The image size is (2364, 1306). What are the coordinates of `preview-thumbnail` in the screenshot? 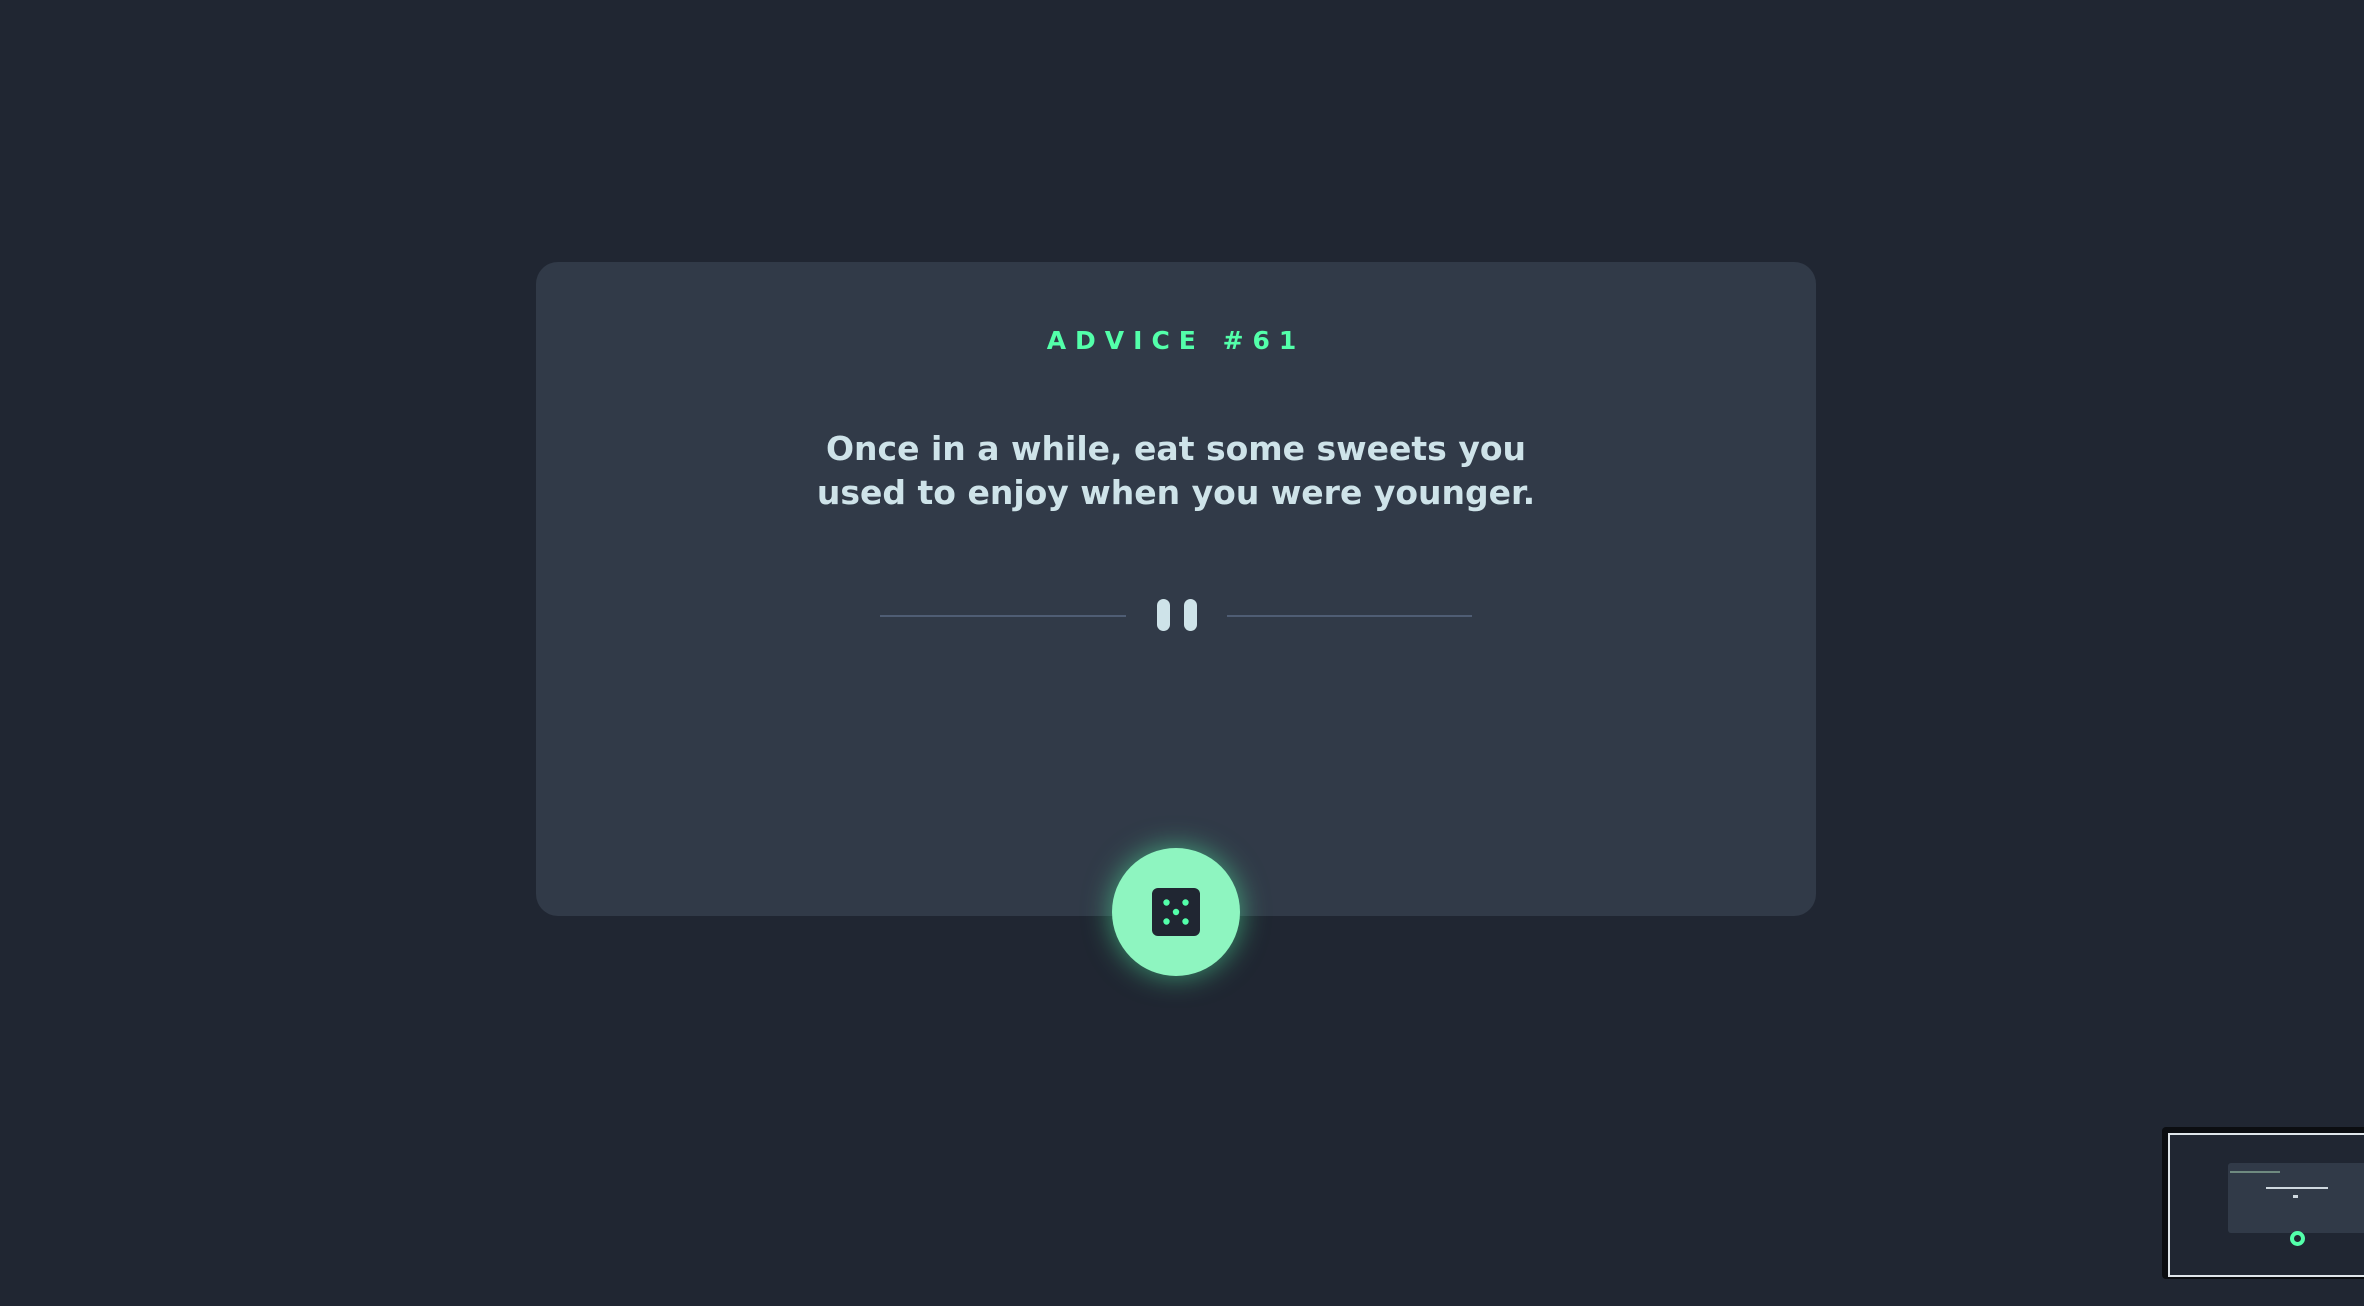 It's located at (2263, 1203).